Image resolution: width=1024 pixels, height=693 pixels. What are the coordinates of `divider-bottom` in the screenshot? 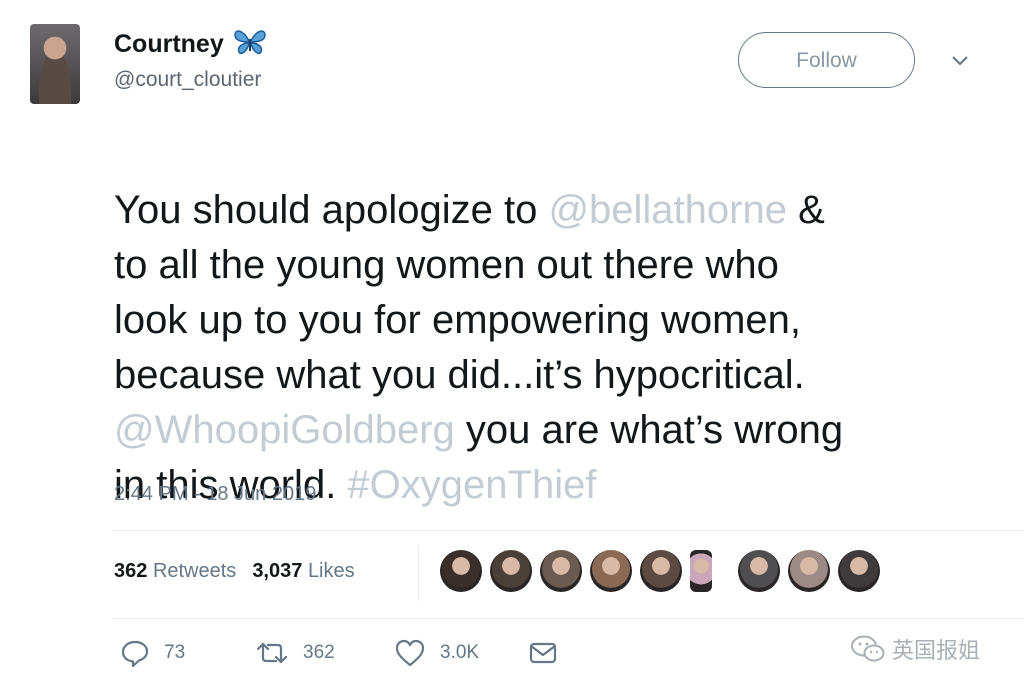 It's located at (569, 618).